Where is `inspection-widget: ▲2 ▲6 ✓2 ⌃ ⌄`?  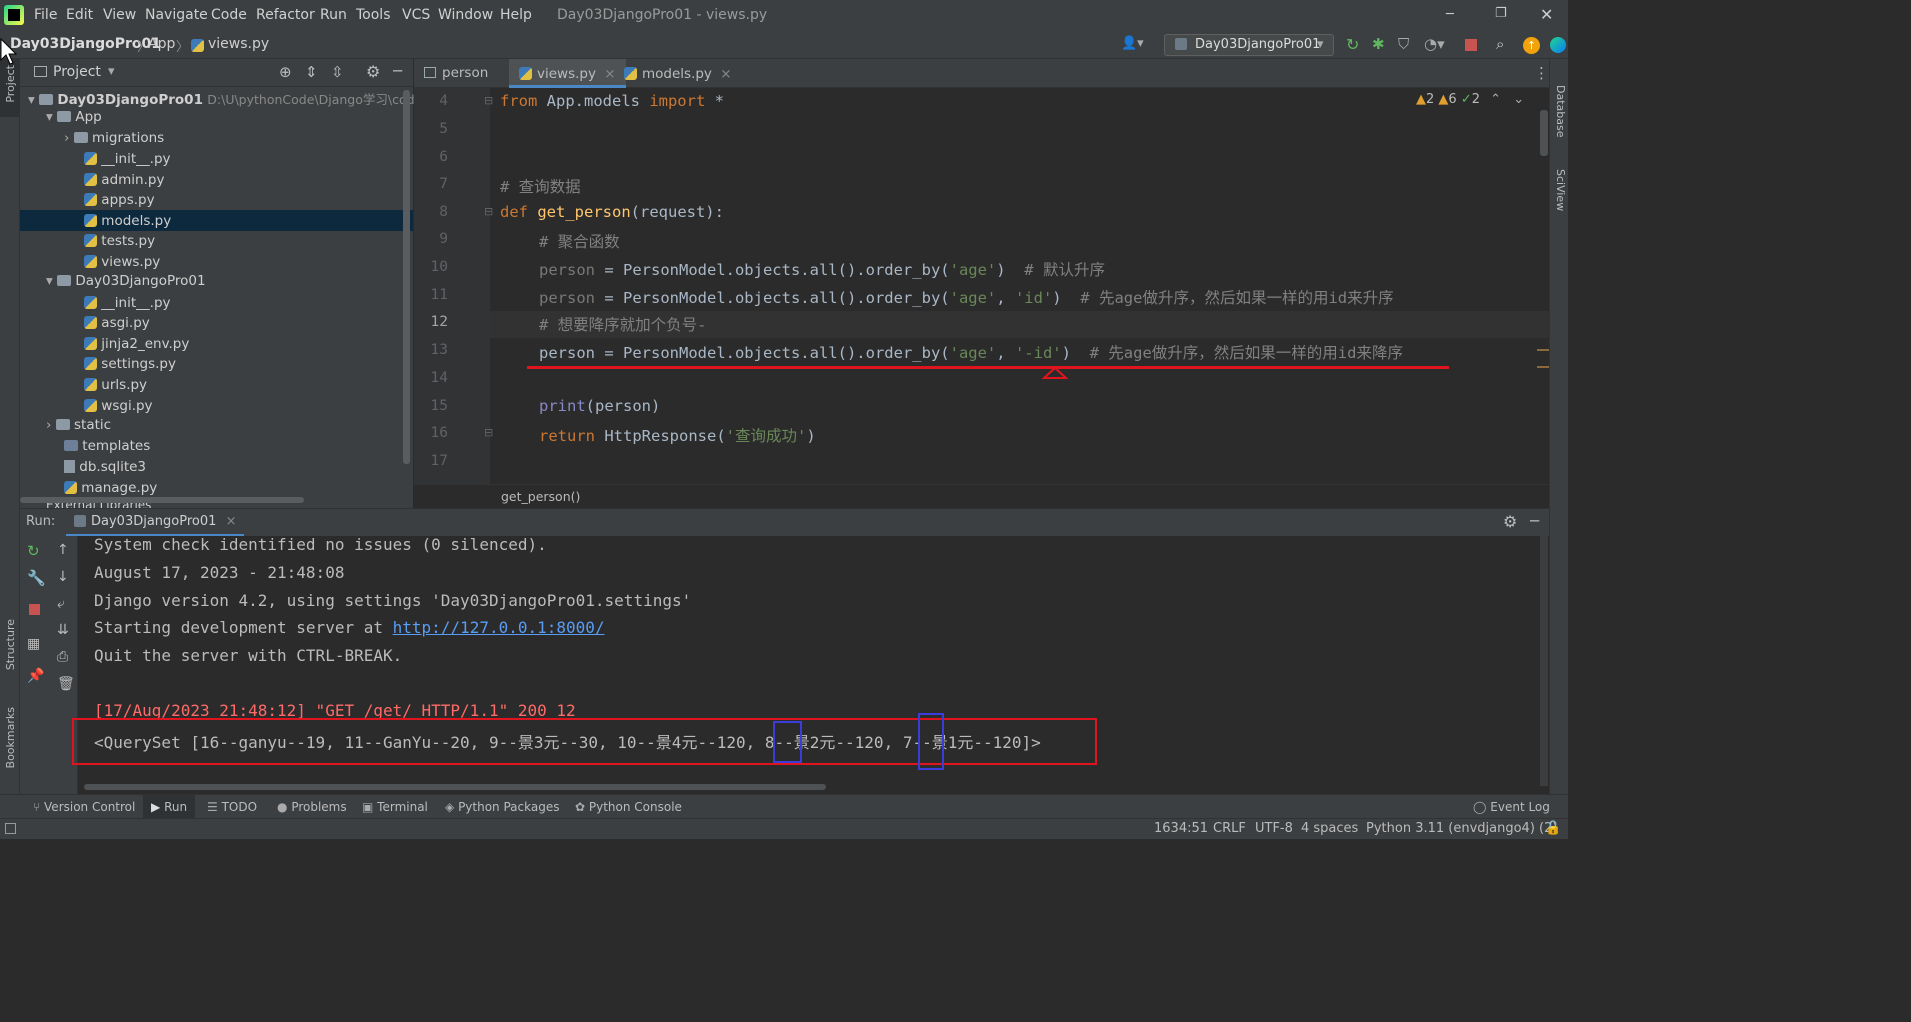
inspection-widget: ▲2 ▲6 ✓2 ⌃ ⌄ is located at coordinates (1470, 99).